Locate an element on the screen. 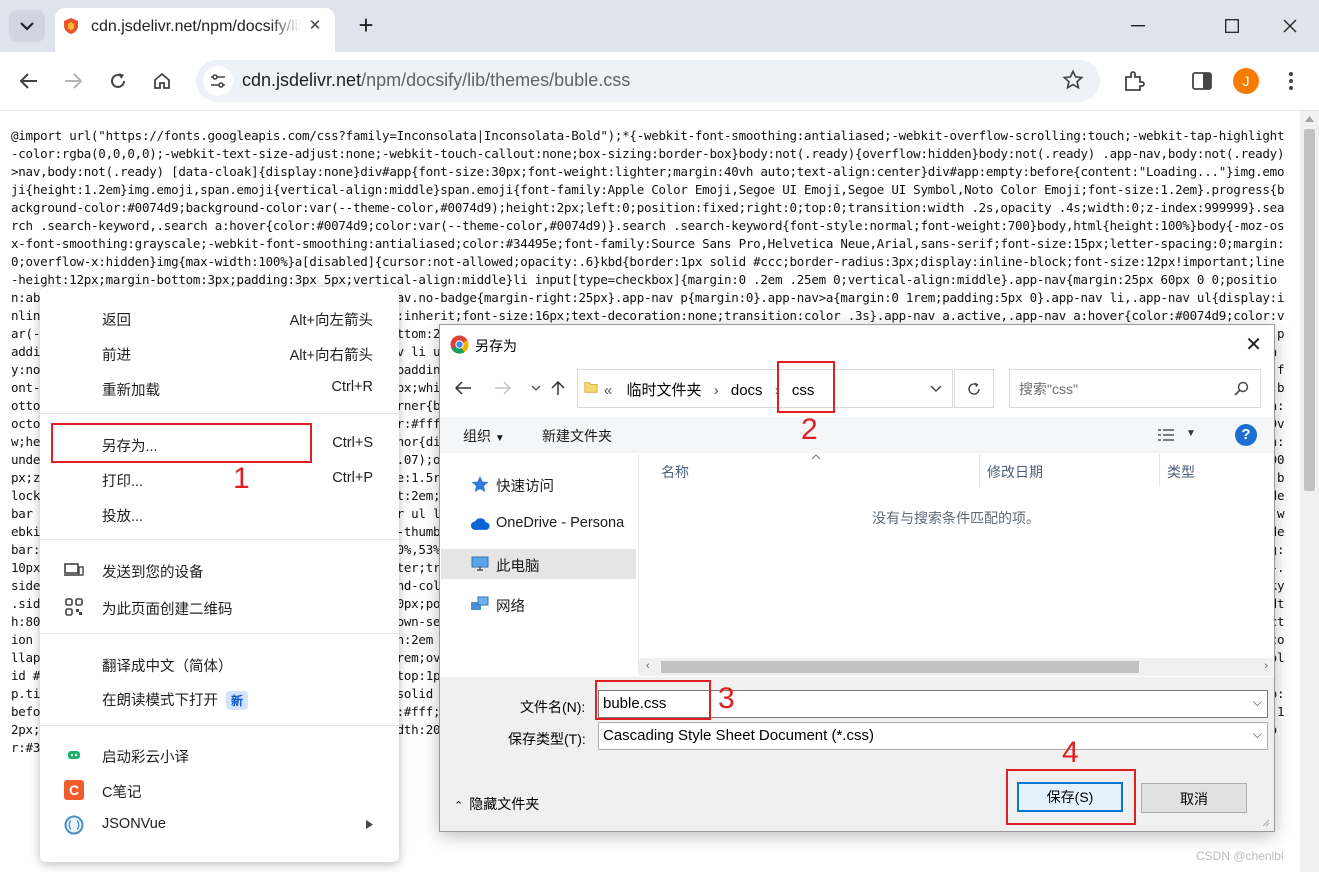 Image resolution: width=1319 pixels, height=872 pixels. site-shield-favicon-icon is located at coordinates (71, 26).